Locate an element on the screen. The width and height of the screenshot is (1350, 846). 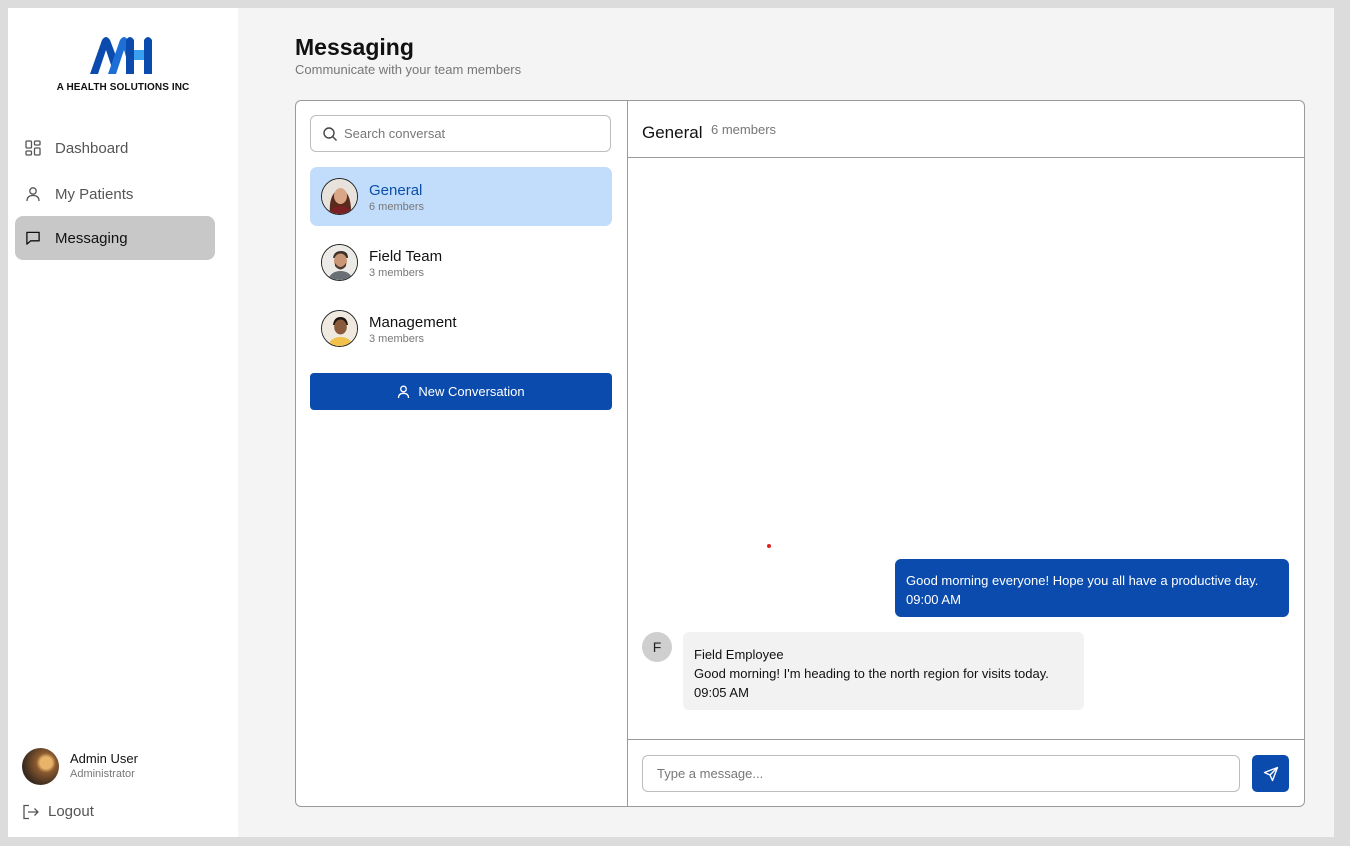
user-role: Administrator is located at coordinates (102, 774).